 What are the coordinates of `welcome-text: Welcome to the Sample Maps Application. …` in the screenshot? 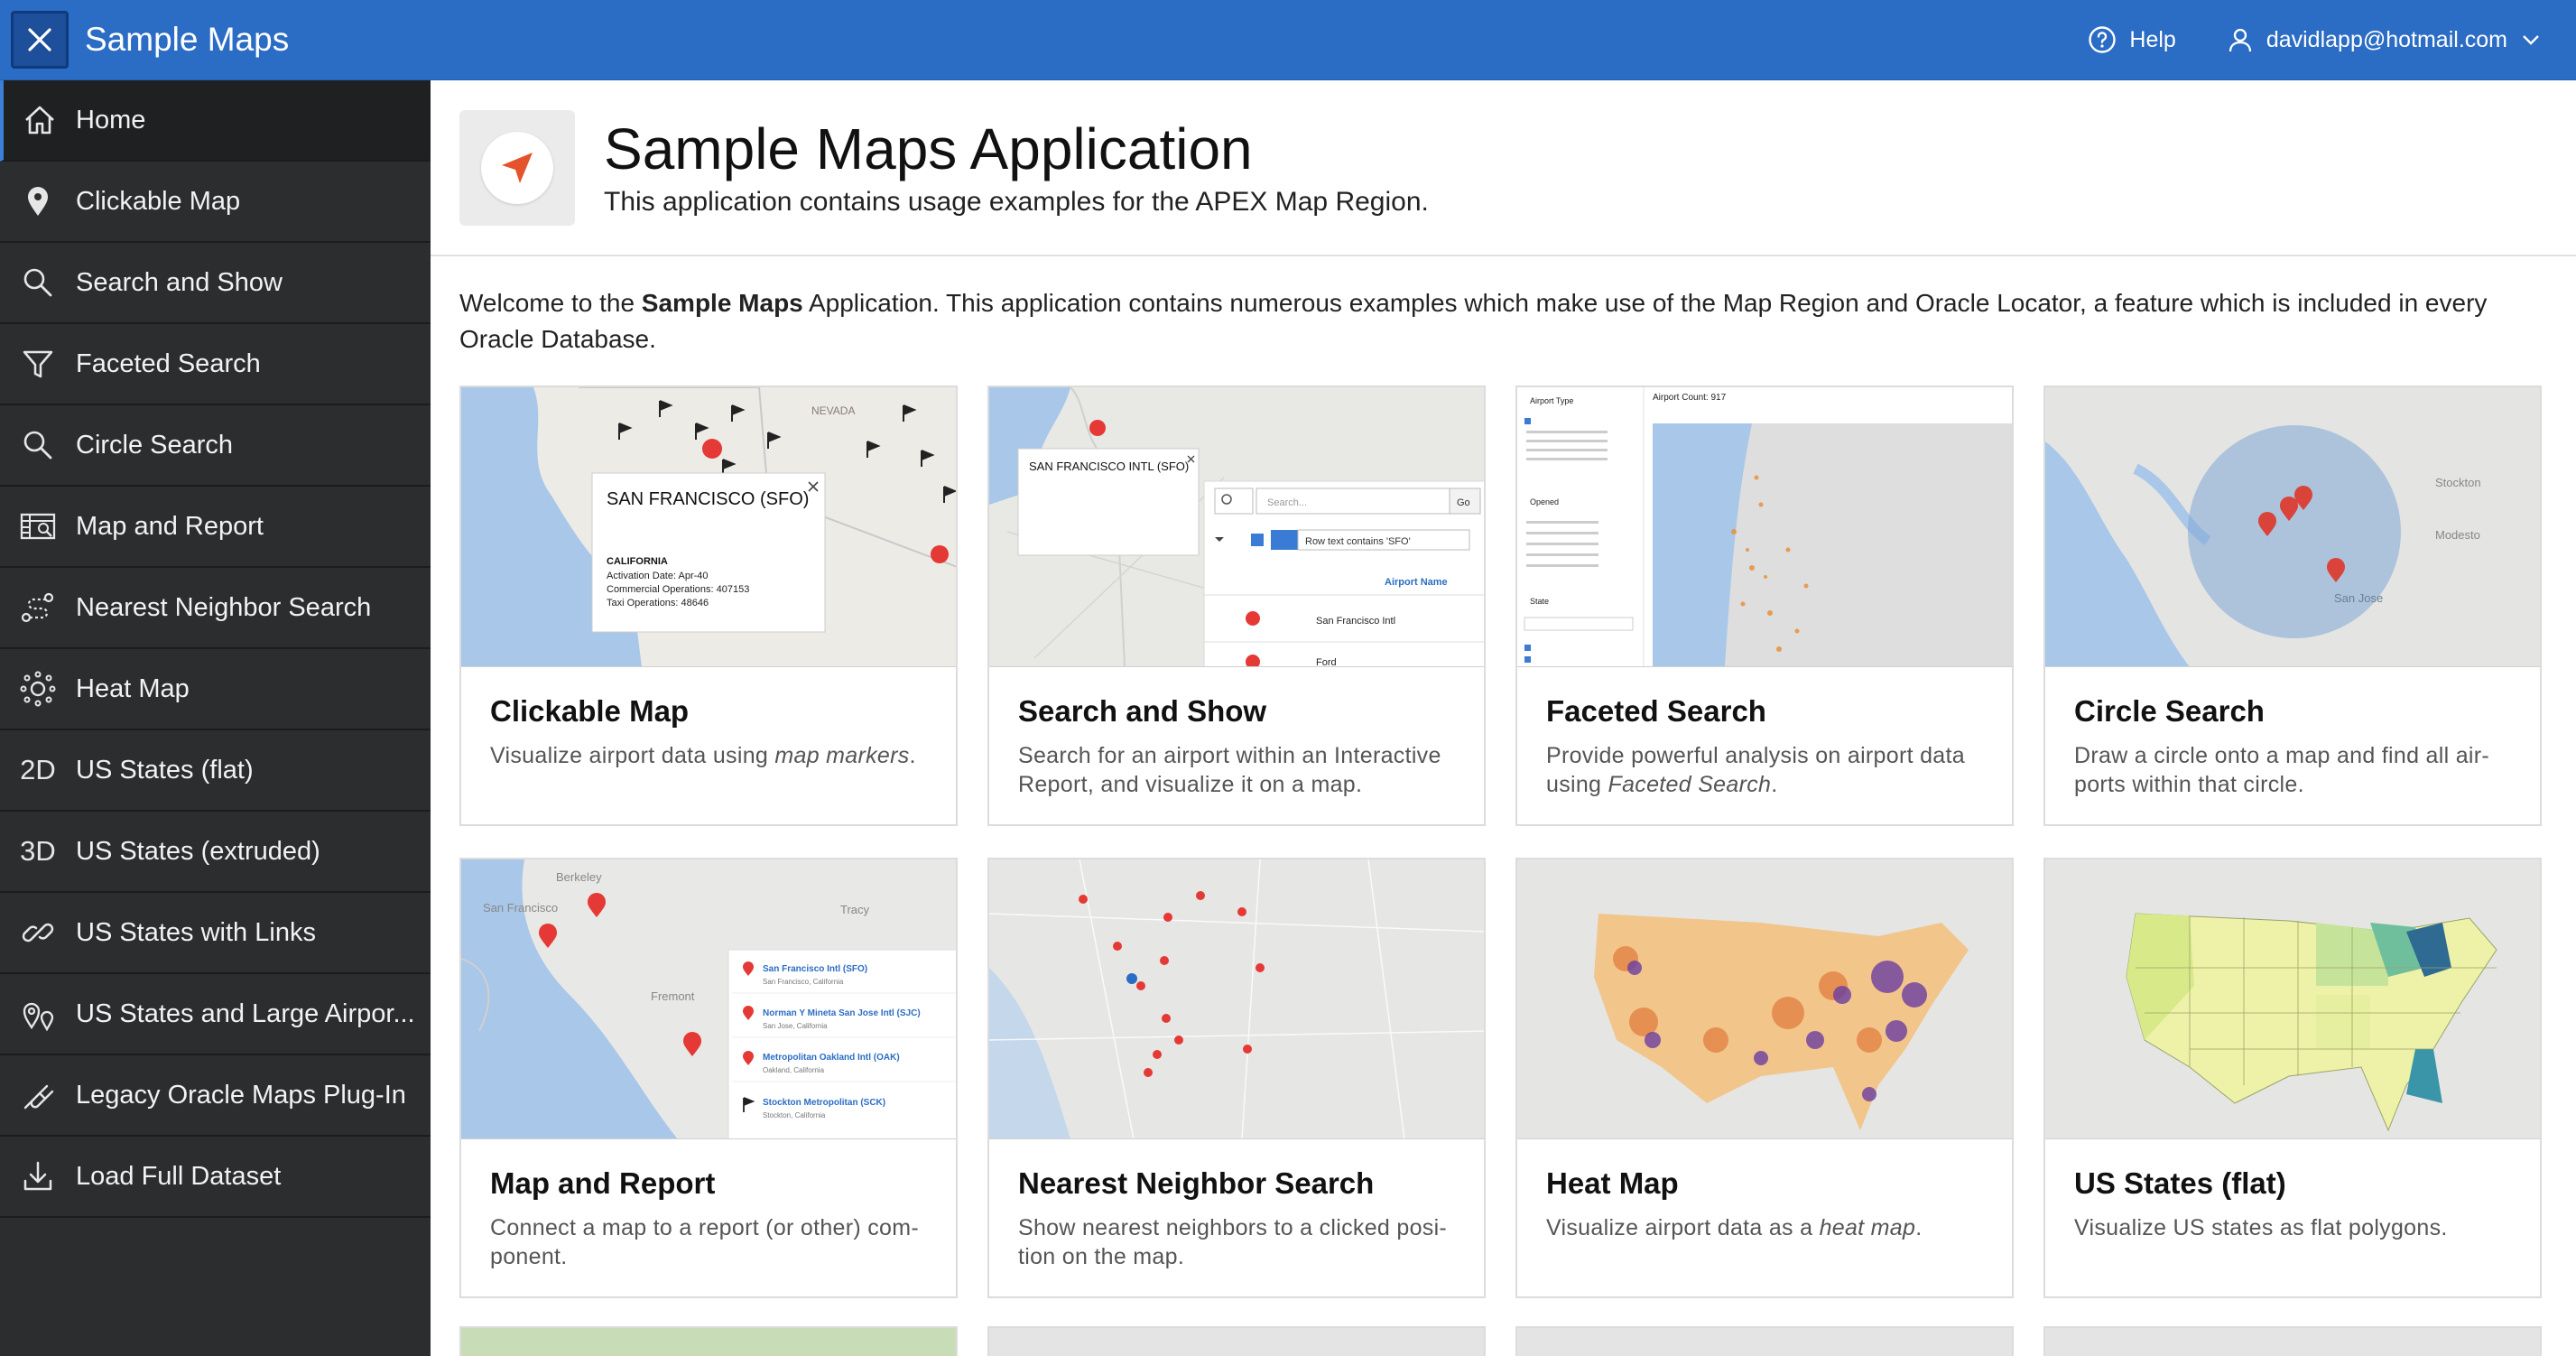 It's located at (1473, 321).